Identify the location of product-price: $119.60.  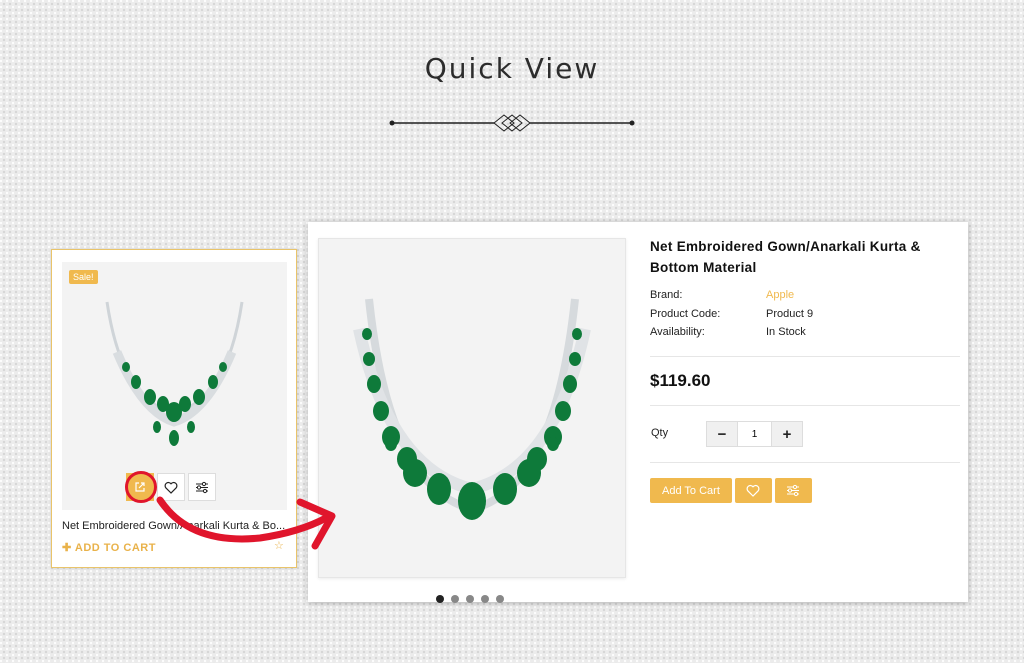
(680, 380).